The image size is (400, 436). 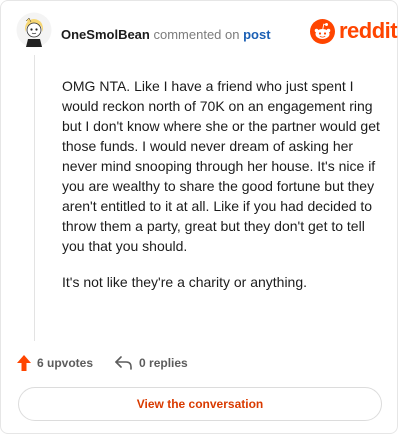 I want to click on view-conversation-label: View the conversation, so click(x=200, y=404).